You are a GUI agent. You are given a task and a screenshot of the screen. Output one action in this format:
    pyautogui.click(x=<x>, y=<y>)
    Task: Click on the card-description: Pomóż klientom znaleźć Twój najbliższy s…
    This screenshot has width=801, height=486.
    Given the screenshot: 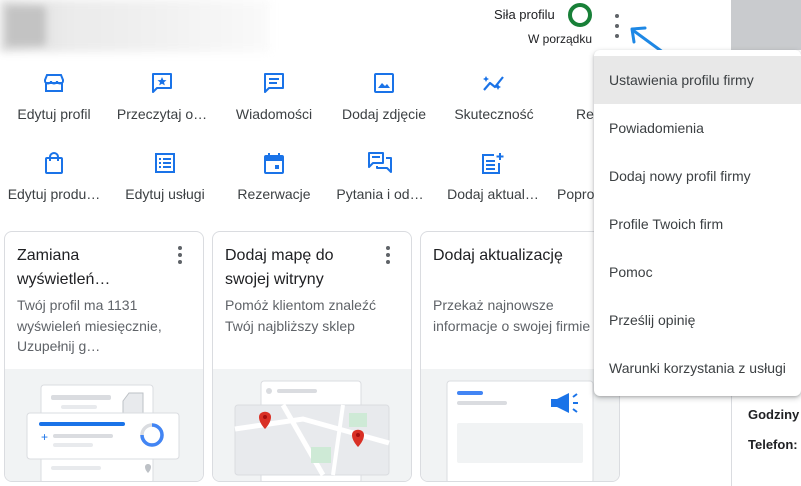 What is the action you would take?
    pyautogui.click(x=300, y=315)
    